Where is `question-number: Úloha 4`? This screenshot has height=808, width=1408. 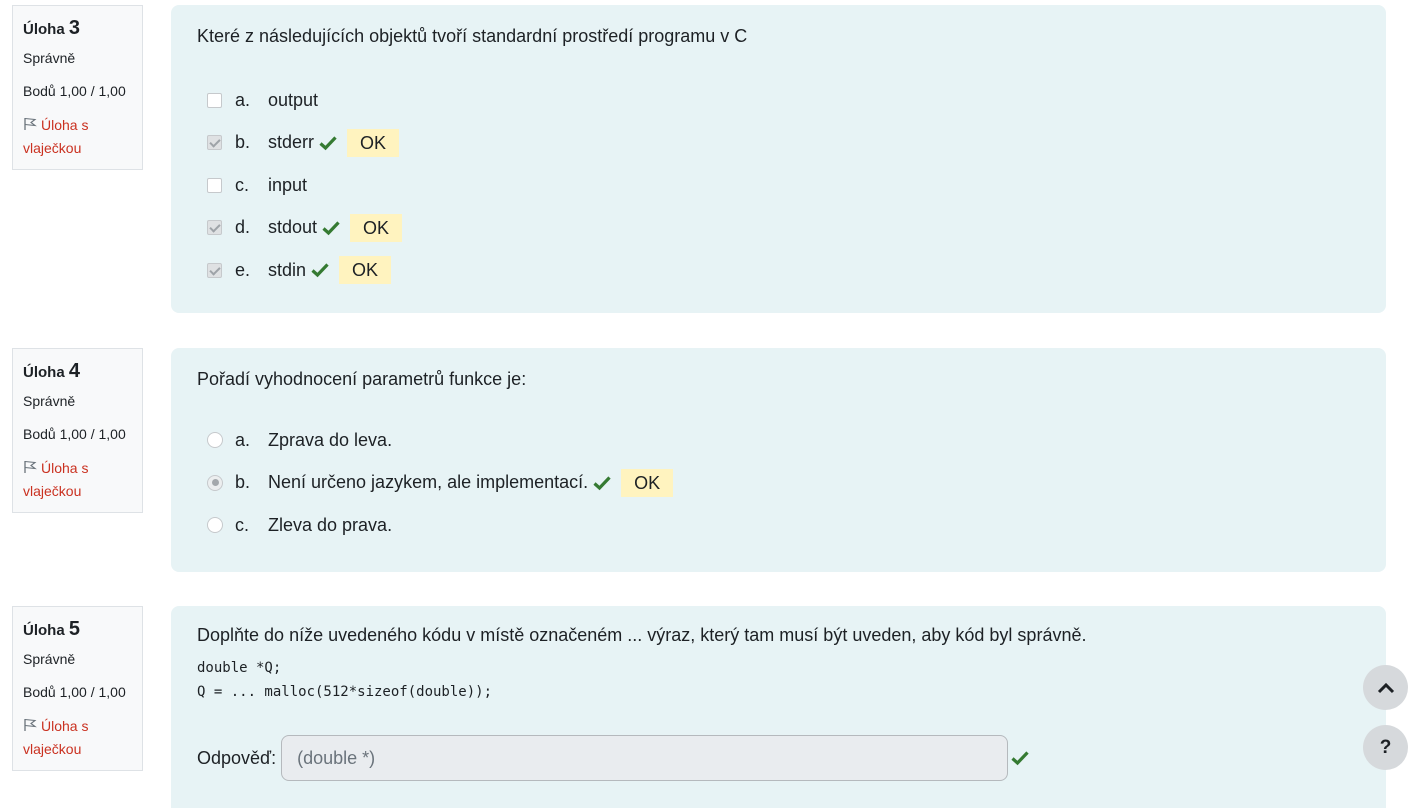
question-number: Úloha 4 is located at coordinates (77, 372).